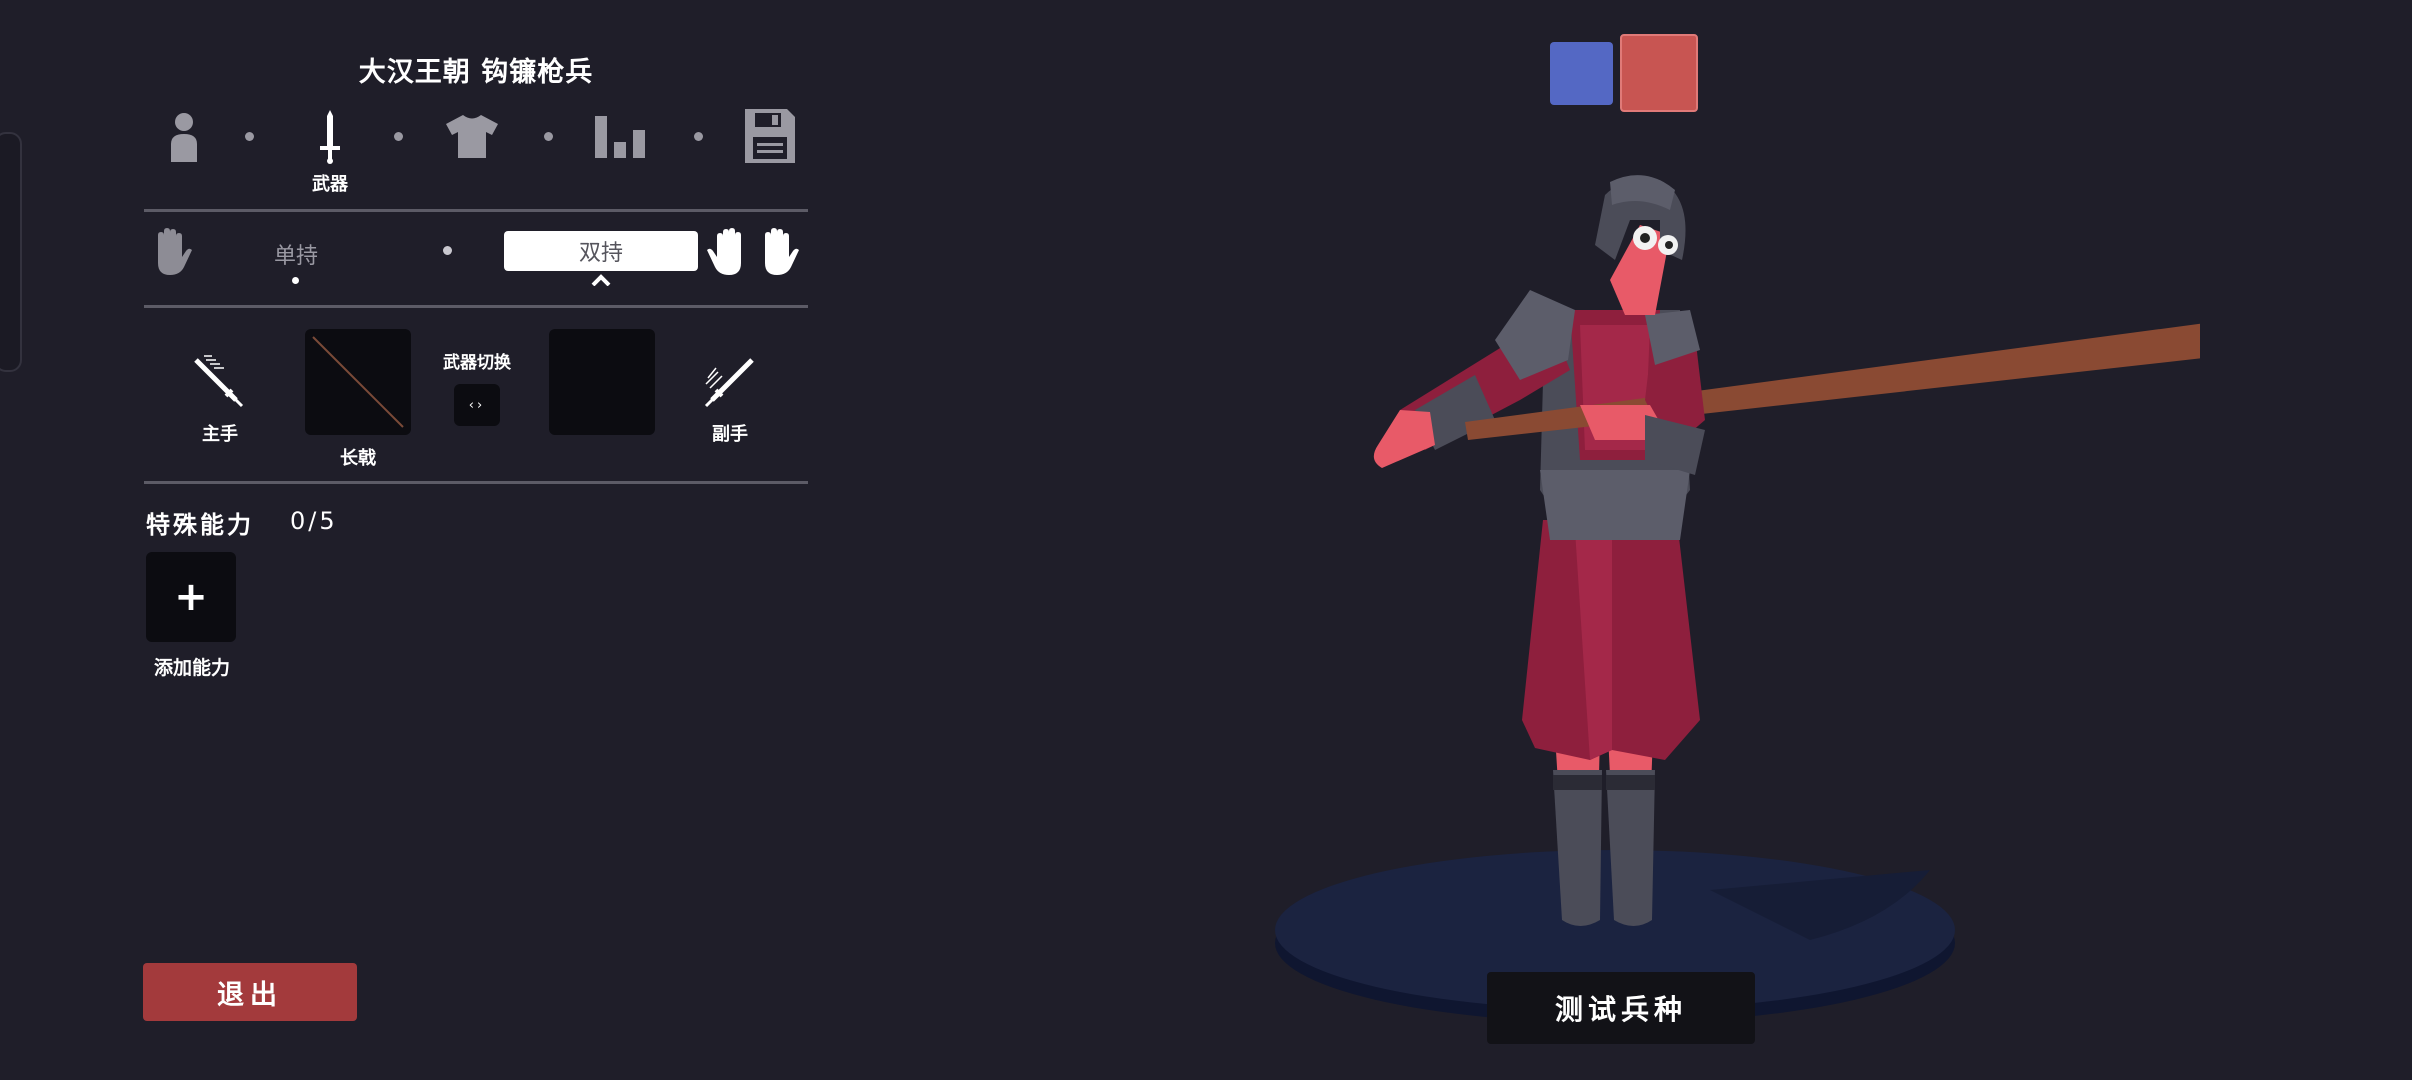 The width and height of the screenshot is (2412, 1080). What do you see at coordinates (1621, 1008) in the screenshot?
I see `test-unit-button: 测试兵种` at bounding box center [1621, 1008].